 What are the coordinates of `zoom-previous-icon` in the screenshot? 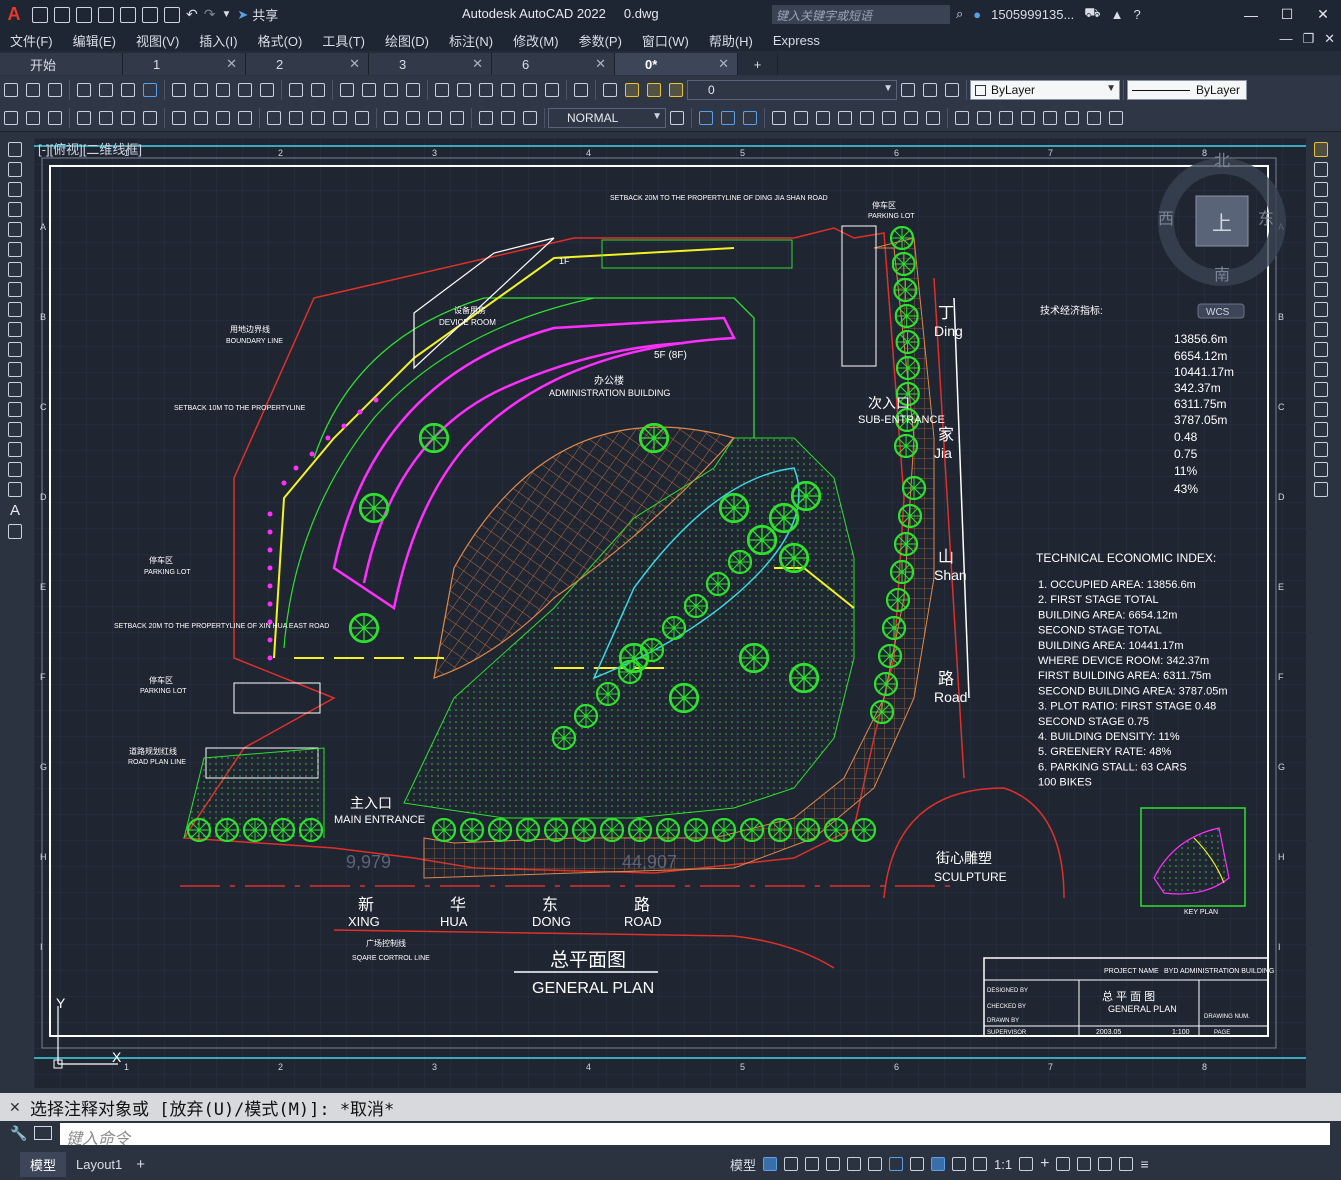 It's located at (413, 90).